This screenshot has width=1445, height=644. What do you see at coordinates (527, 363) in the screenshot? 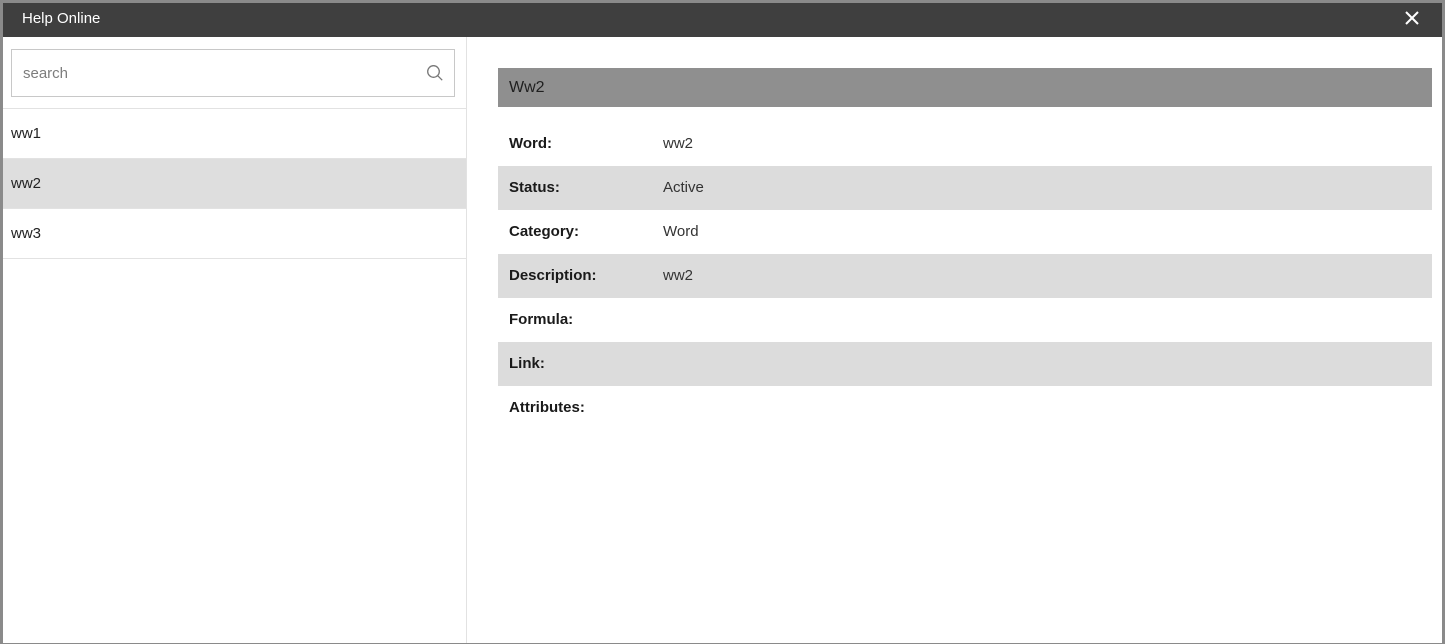
I see `detail-label: Link:` at bounding box center [527, 363].